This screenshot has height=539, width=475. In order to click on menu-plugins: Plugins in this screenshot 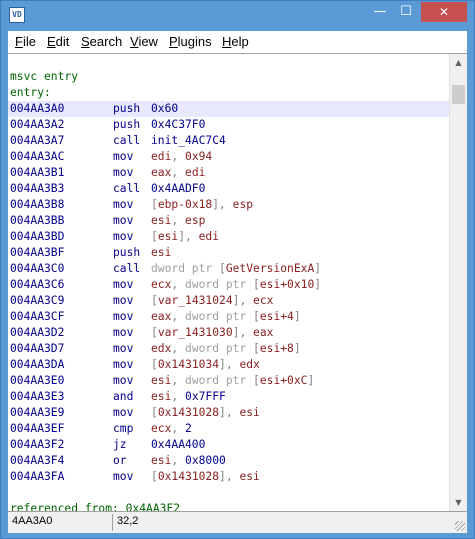, I will do `click(190, 41)`.